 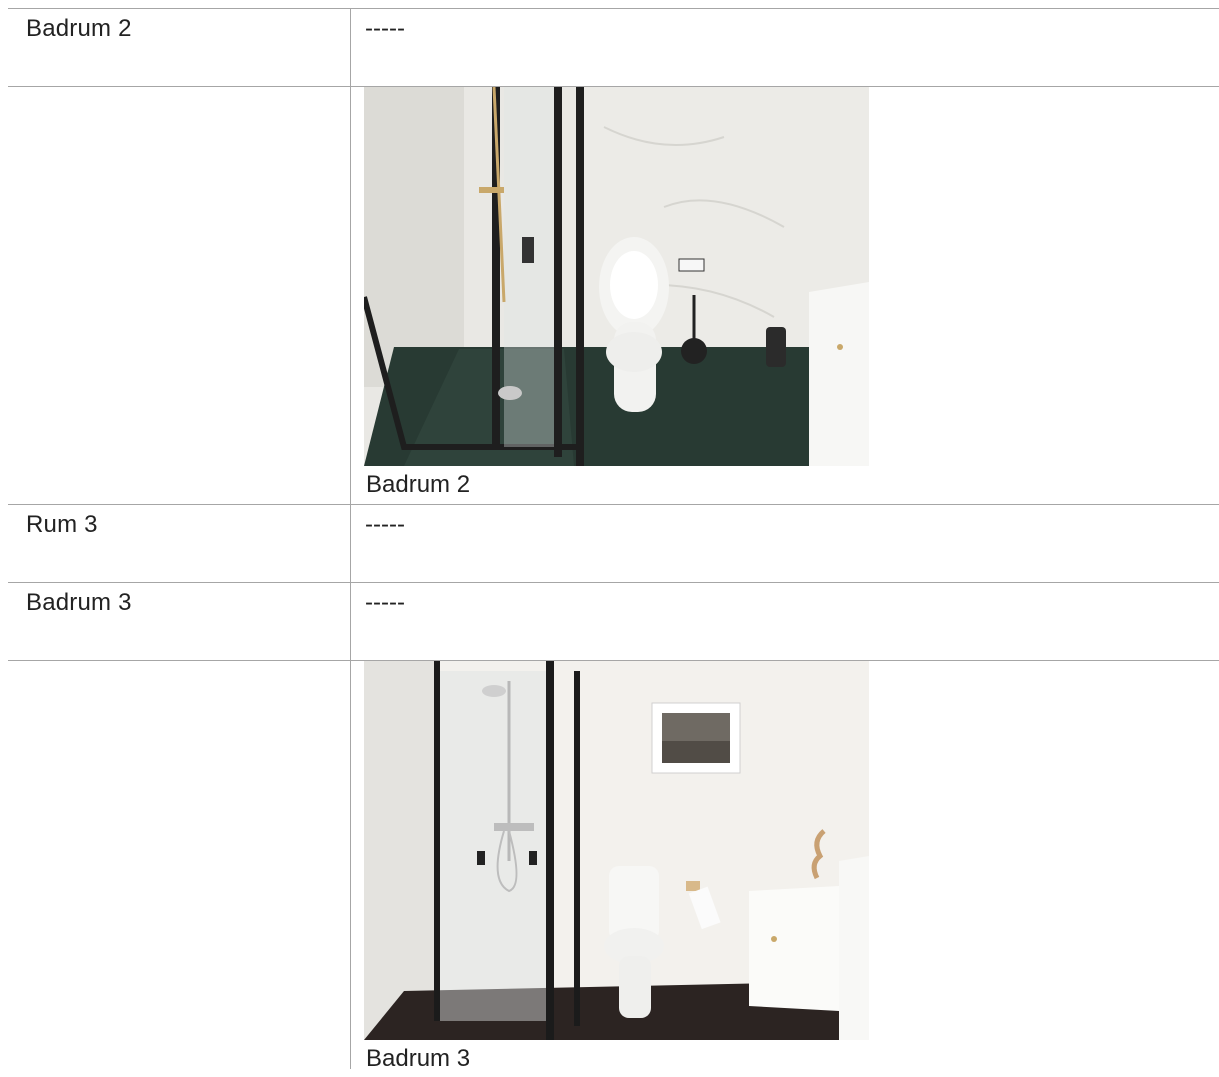 I want to click on room-label: Badrum 2, so click(x=179, y=47).